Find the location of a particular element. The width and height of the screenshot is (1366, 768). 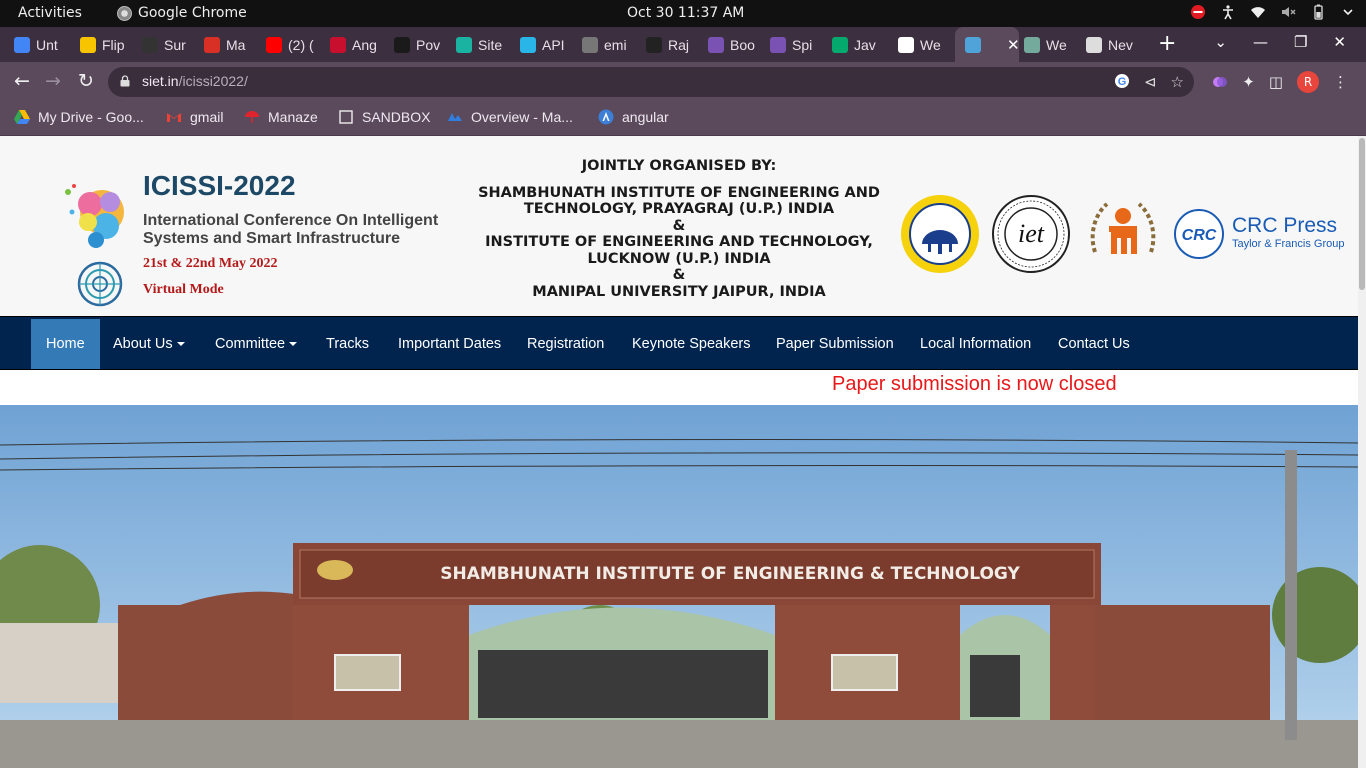

nav-item-important-dates: Important Dates is located at coordinates (449, 344).